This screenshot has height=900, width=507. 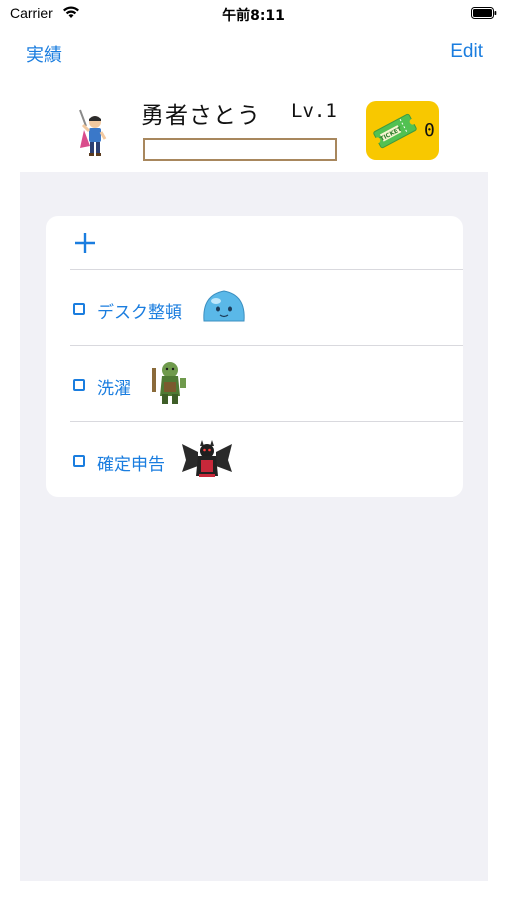 What do you see at coordinates (114, 389) in the screenshot?
I see `task-title: 洗濯` at bounding box center [114, 389].